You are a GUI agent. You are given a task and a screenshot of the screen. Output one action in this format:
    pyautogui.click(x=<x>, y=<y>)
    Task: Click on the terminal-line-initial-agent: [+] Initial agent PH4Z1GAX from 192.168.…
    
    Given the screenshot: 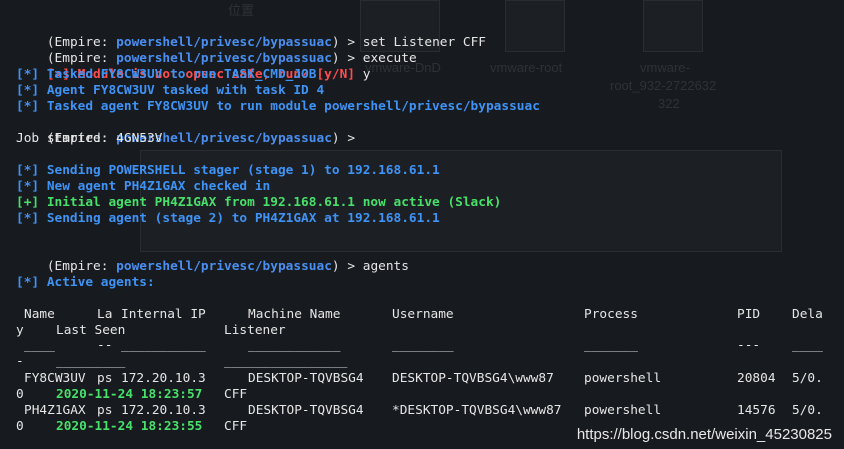 What is the action you would take?
    pyautogui.click(x=259, y=202)
    